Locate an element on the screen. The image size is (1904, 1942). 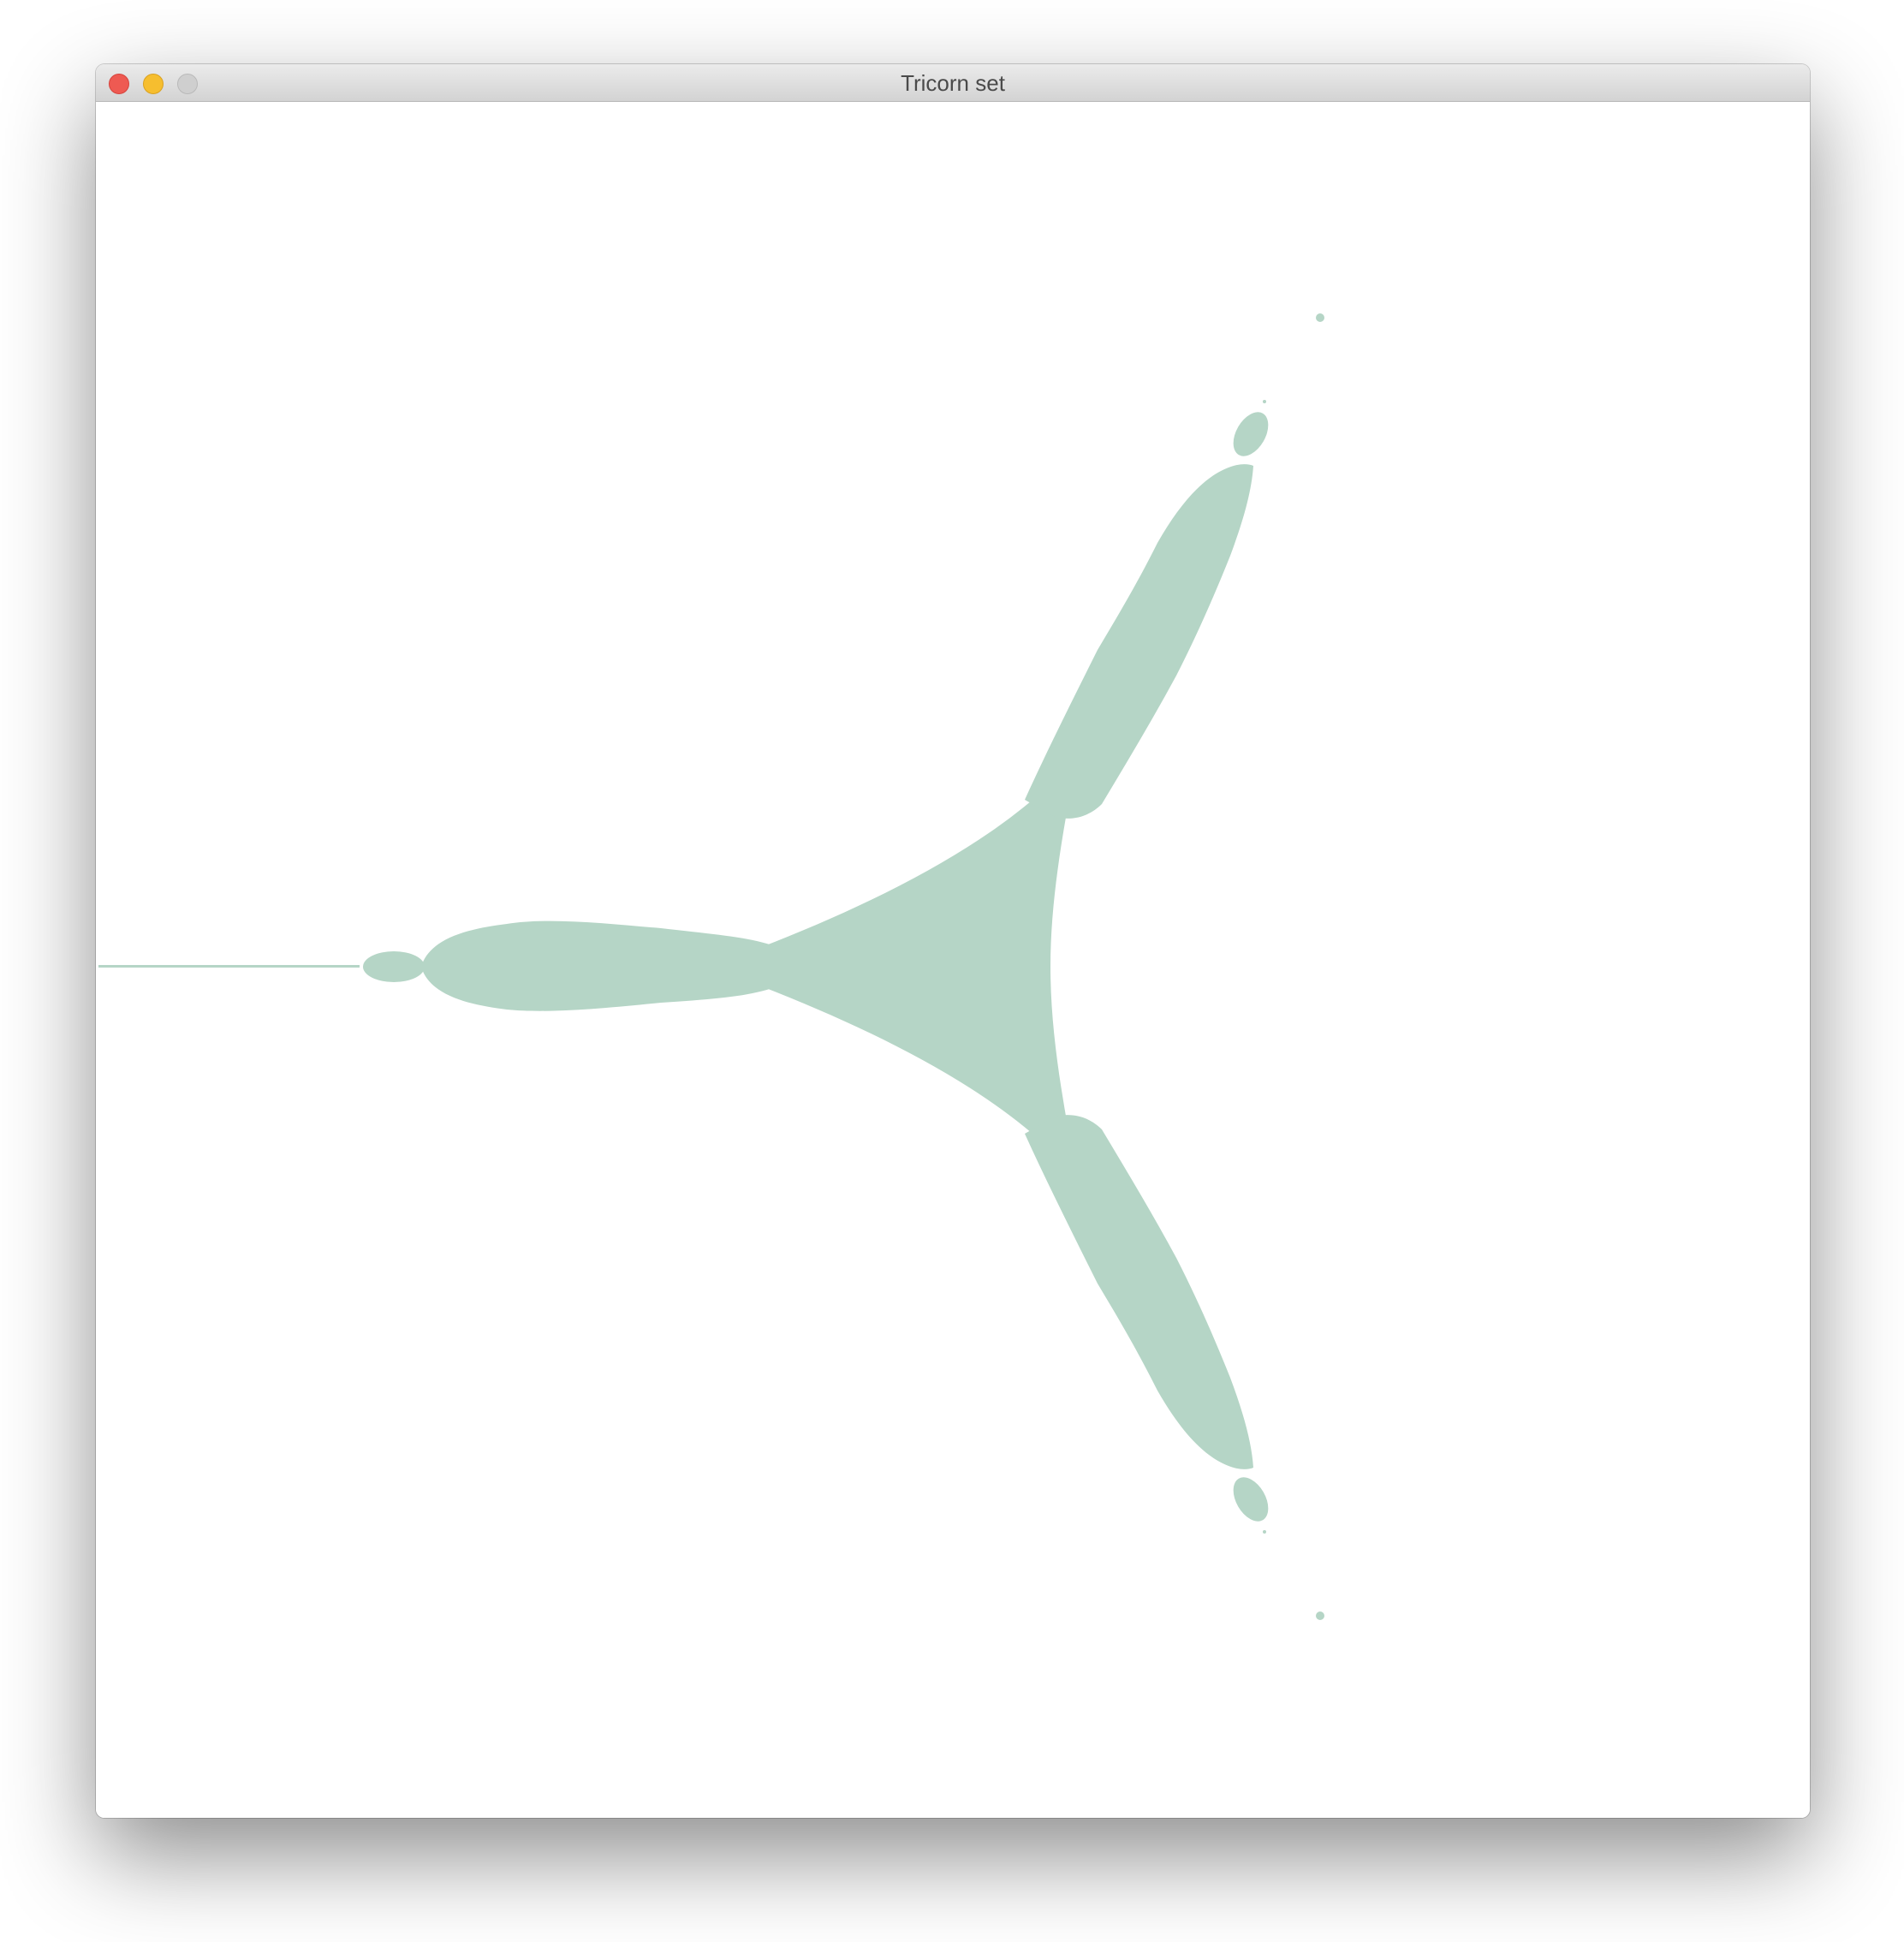
title-bar: Tricorn set is located at coordinates (953, 83).